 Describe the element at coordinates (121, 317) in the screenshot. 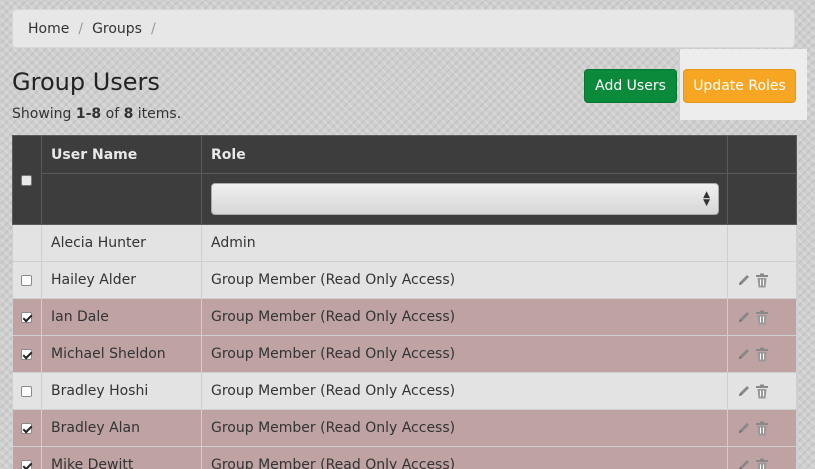

I see `username-cell: Ian Dale` at that location.